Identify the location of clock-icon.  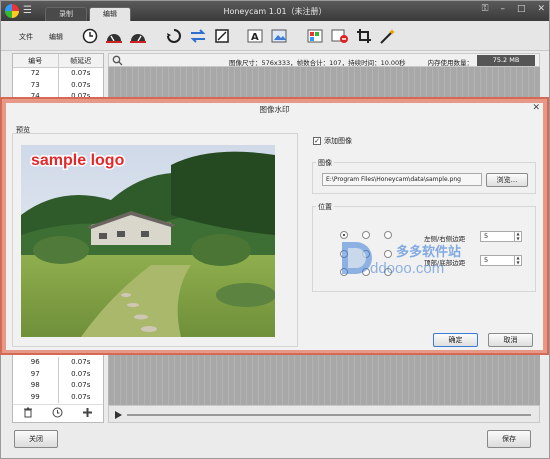
(90, 36).